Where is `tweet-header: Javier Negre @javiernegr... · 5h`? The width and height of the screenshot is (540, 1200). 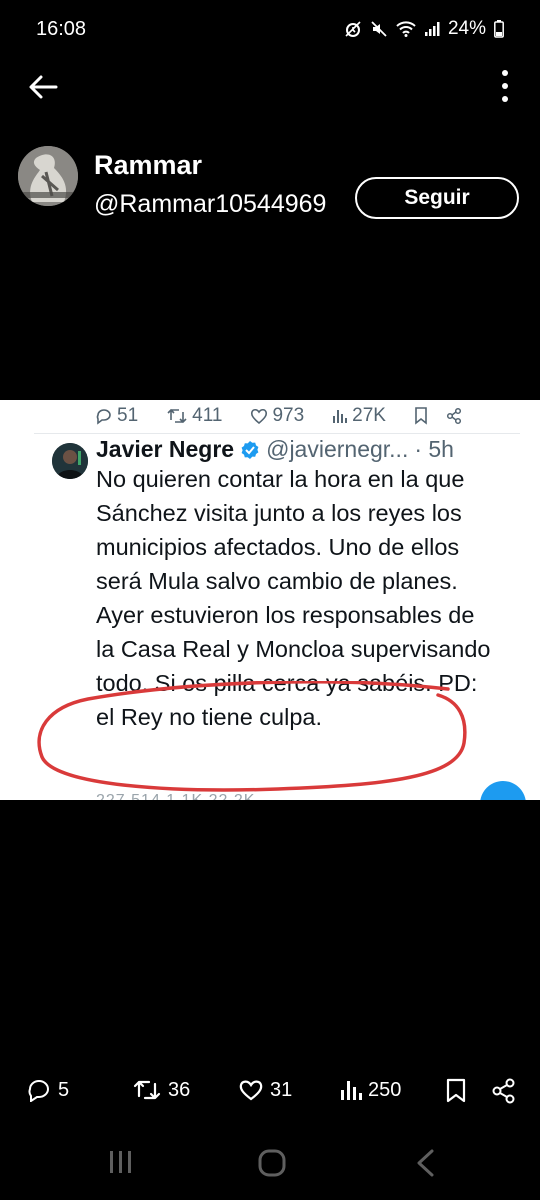 tweet-header: Javier Negre @javiernegr... · 5h is located at coordinates (275, 449).